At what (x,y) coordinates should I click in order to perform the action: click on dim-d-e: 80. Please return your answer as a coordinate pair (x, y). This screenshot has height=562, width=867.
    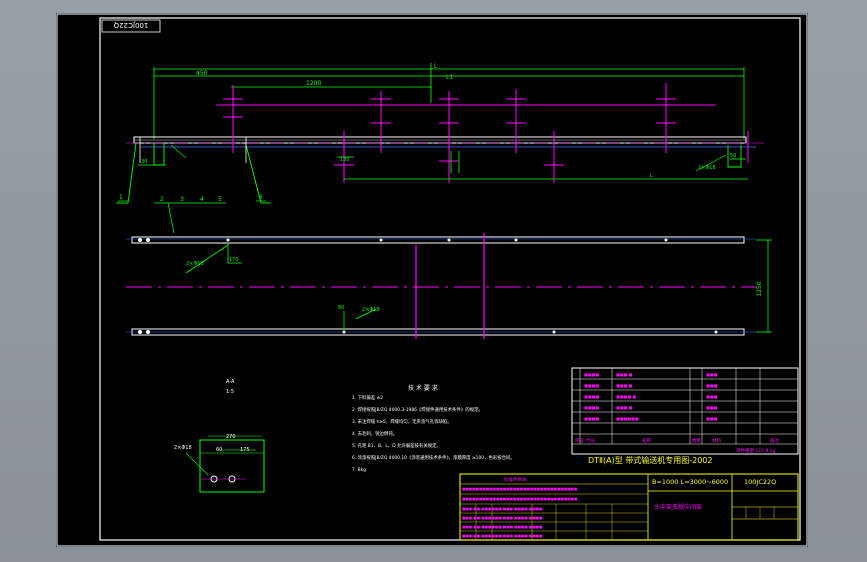
    Looking at the image, I should click on (341, 308).